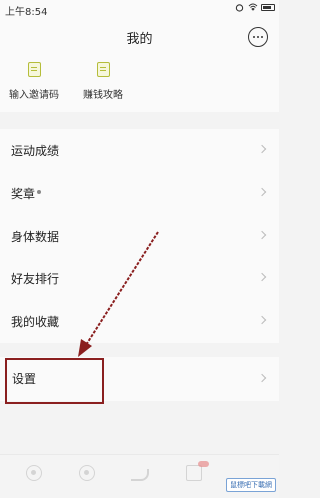 The width and height of the screenshot is (320, 498). What do you see at coordinates (103, 69) in the screenshot?
I see `earning-guide-icon` at bounding box center [103, 69].